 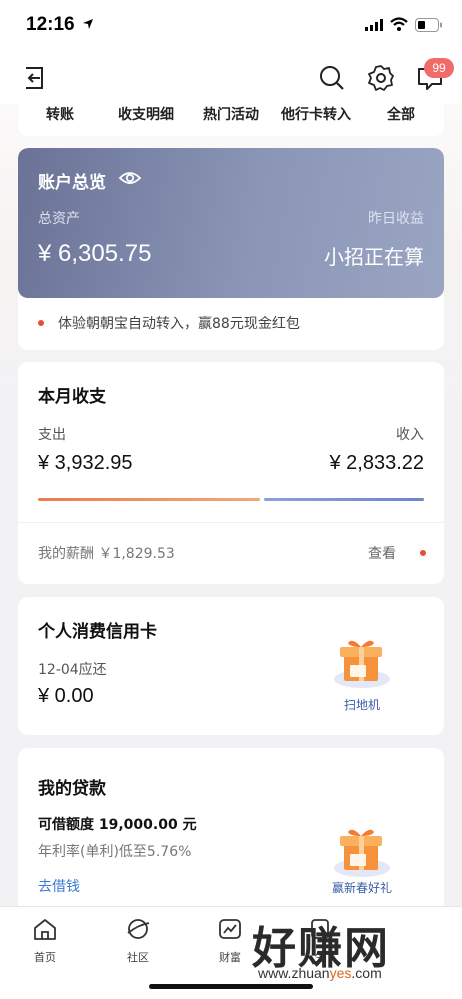 I want to click on income-label: 收入, so click(x=410, y=435).